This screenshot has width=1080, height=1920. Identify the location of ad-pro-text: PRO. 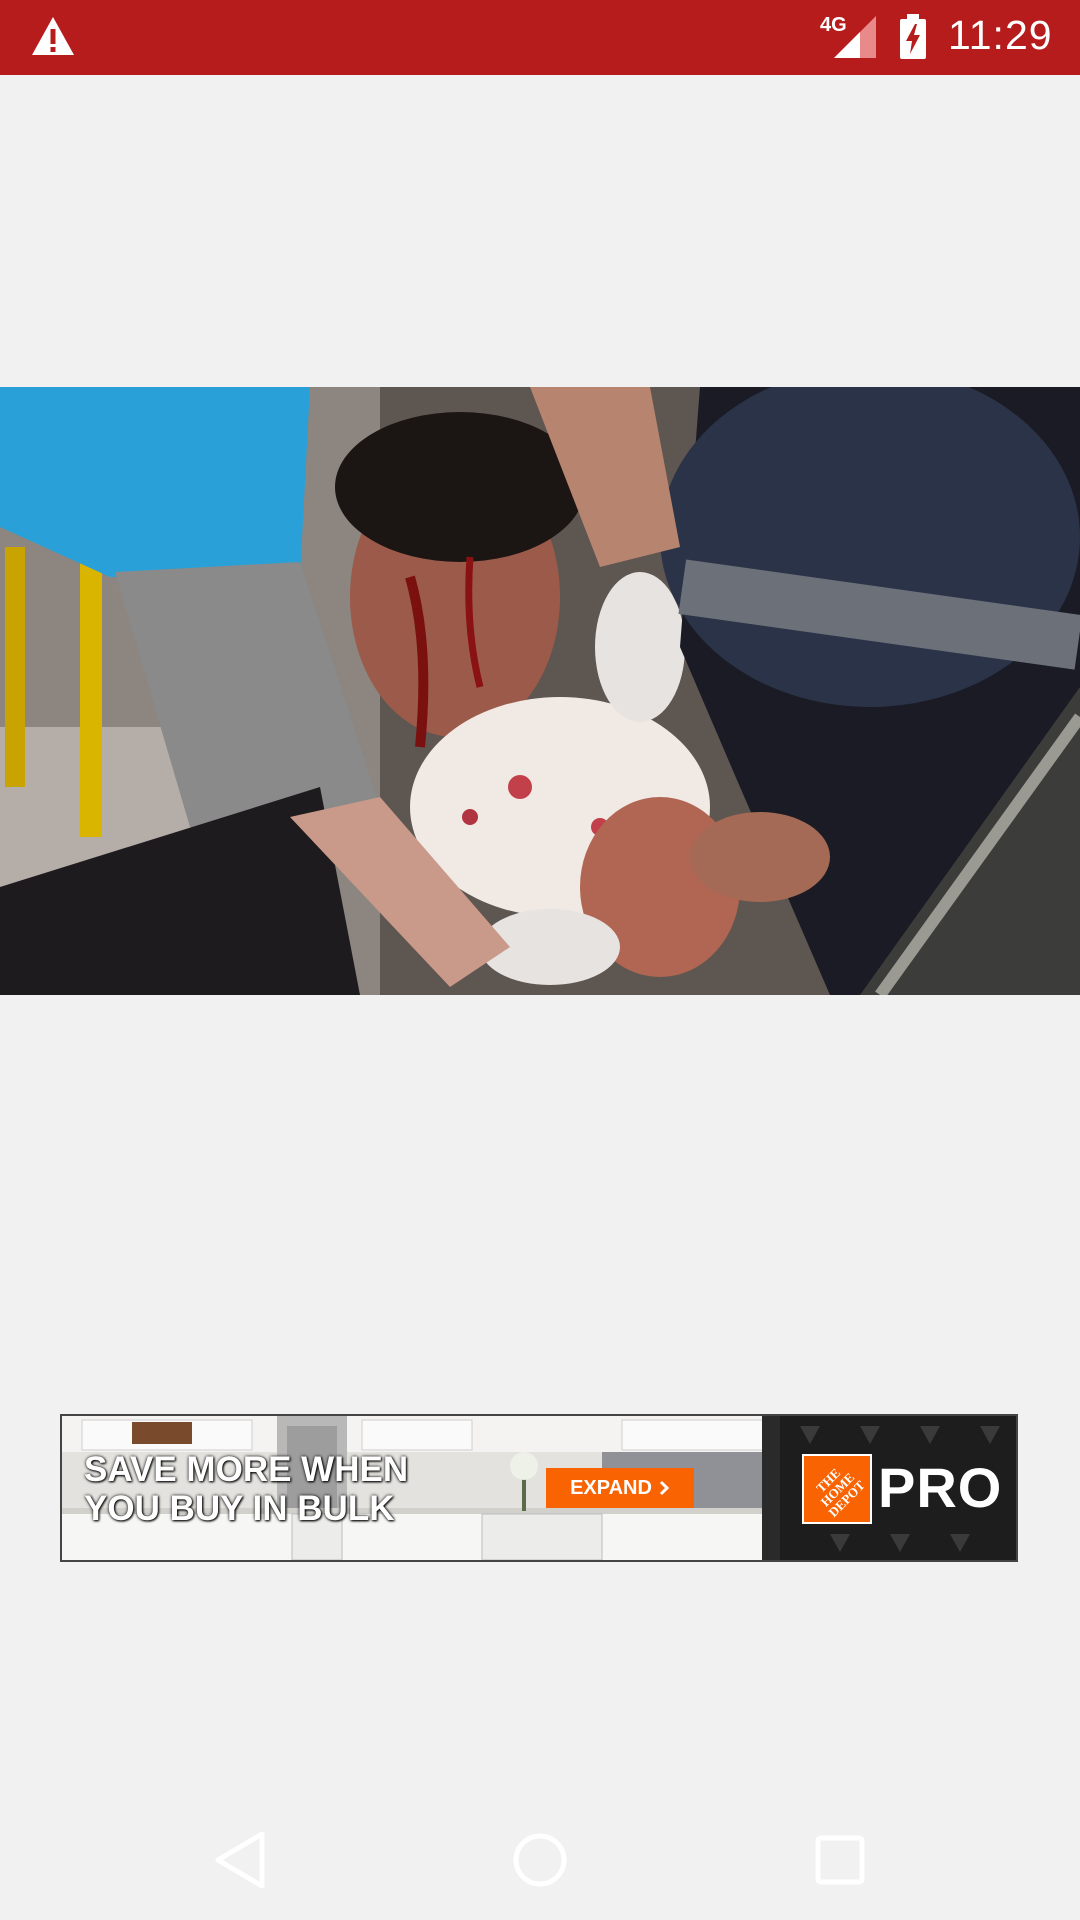
(940, 1487).